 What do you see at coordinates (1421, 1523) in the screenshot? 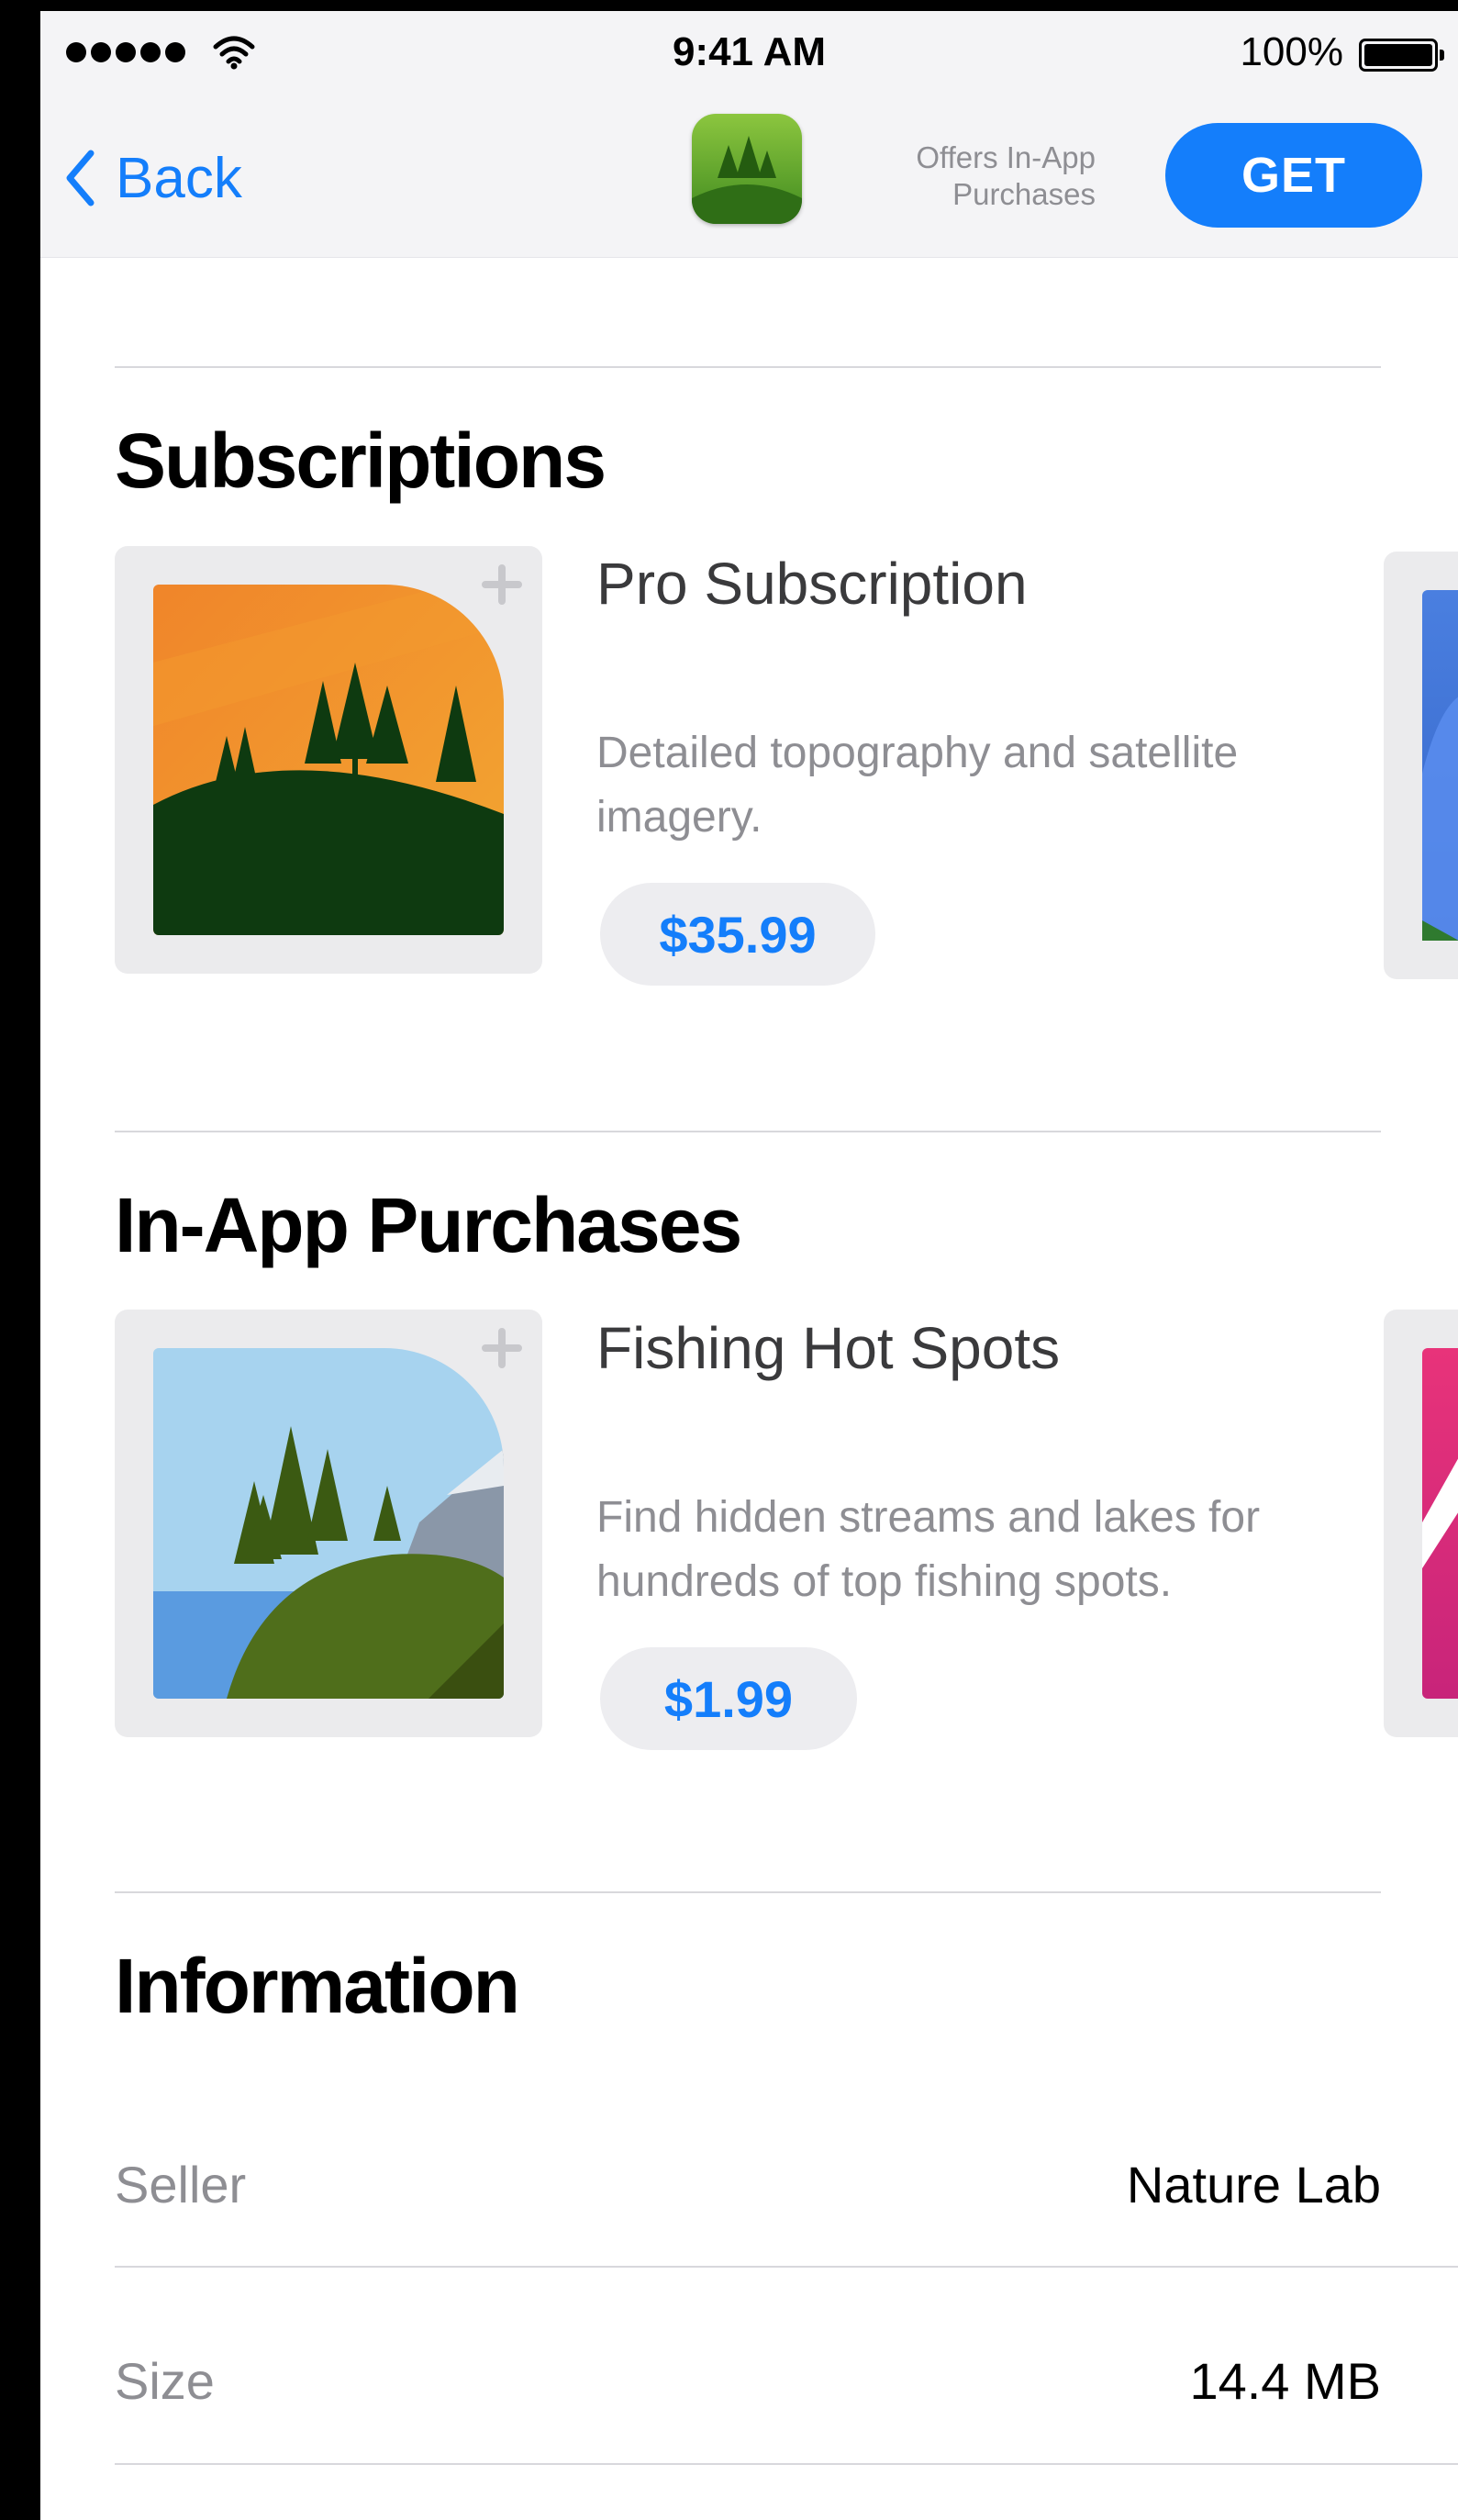
I see `next-iap-card` at bounding box center [1421, 1523].